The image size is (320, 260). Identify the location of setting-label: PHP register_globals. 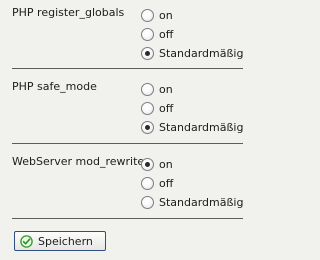
(68, 12).